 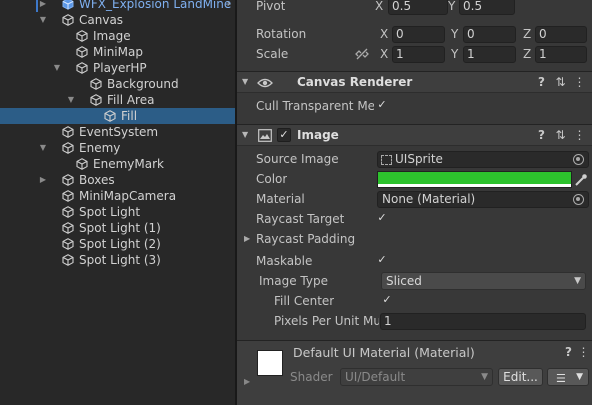 I want to click on hierarchy-item: Spot Light (1), so click(x=117, y=228).